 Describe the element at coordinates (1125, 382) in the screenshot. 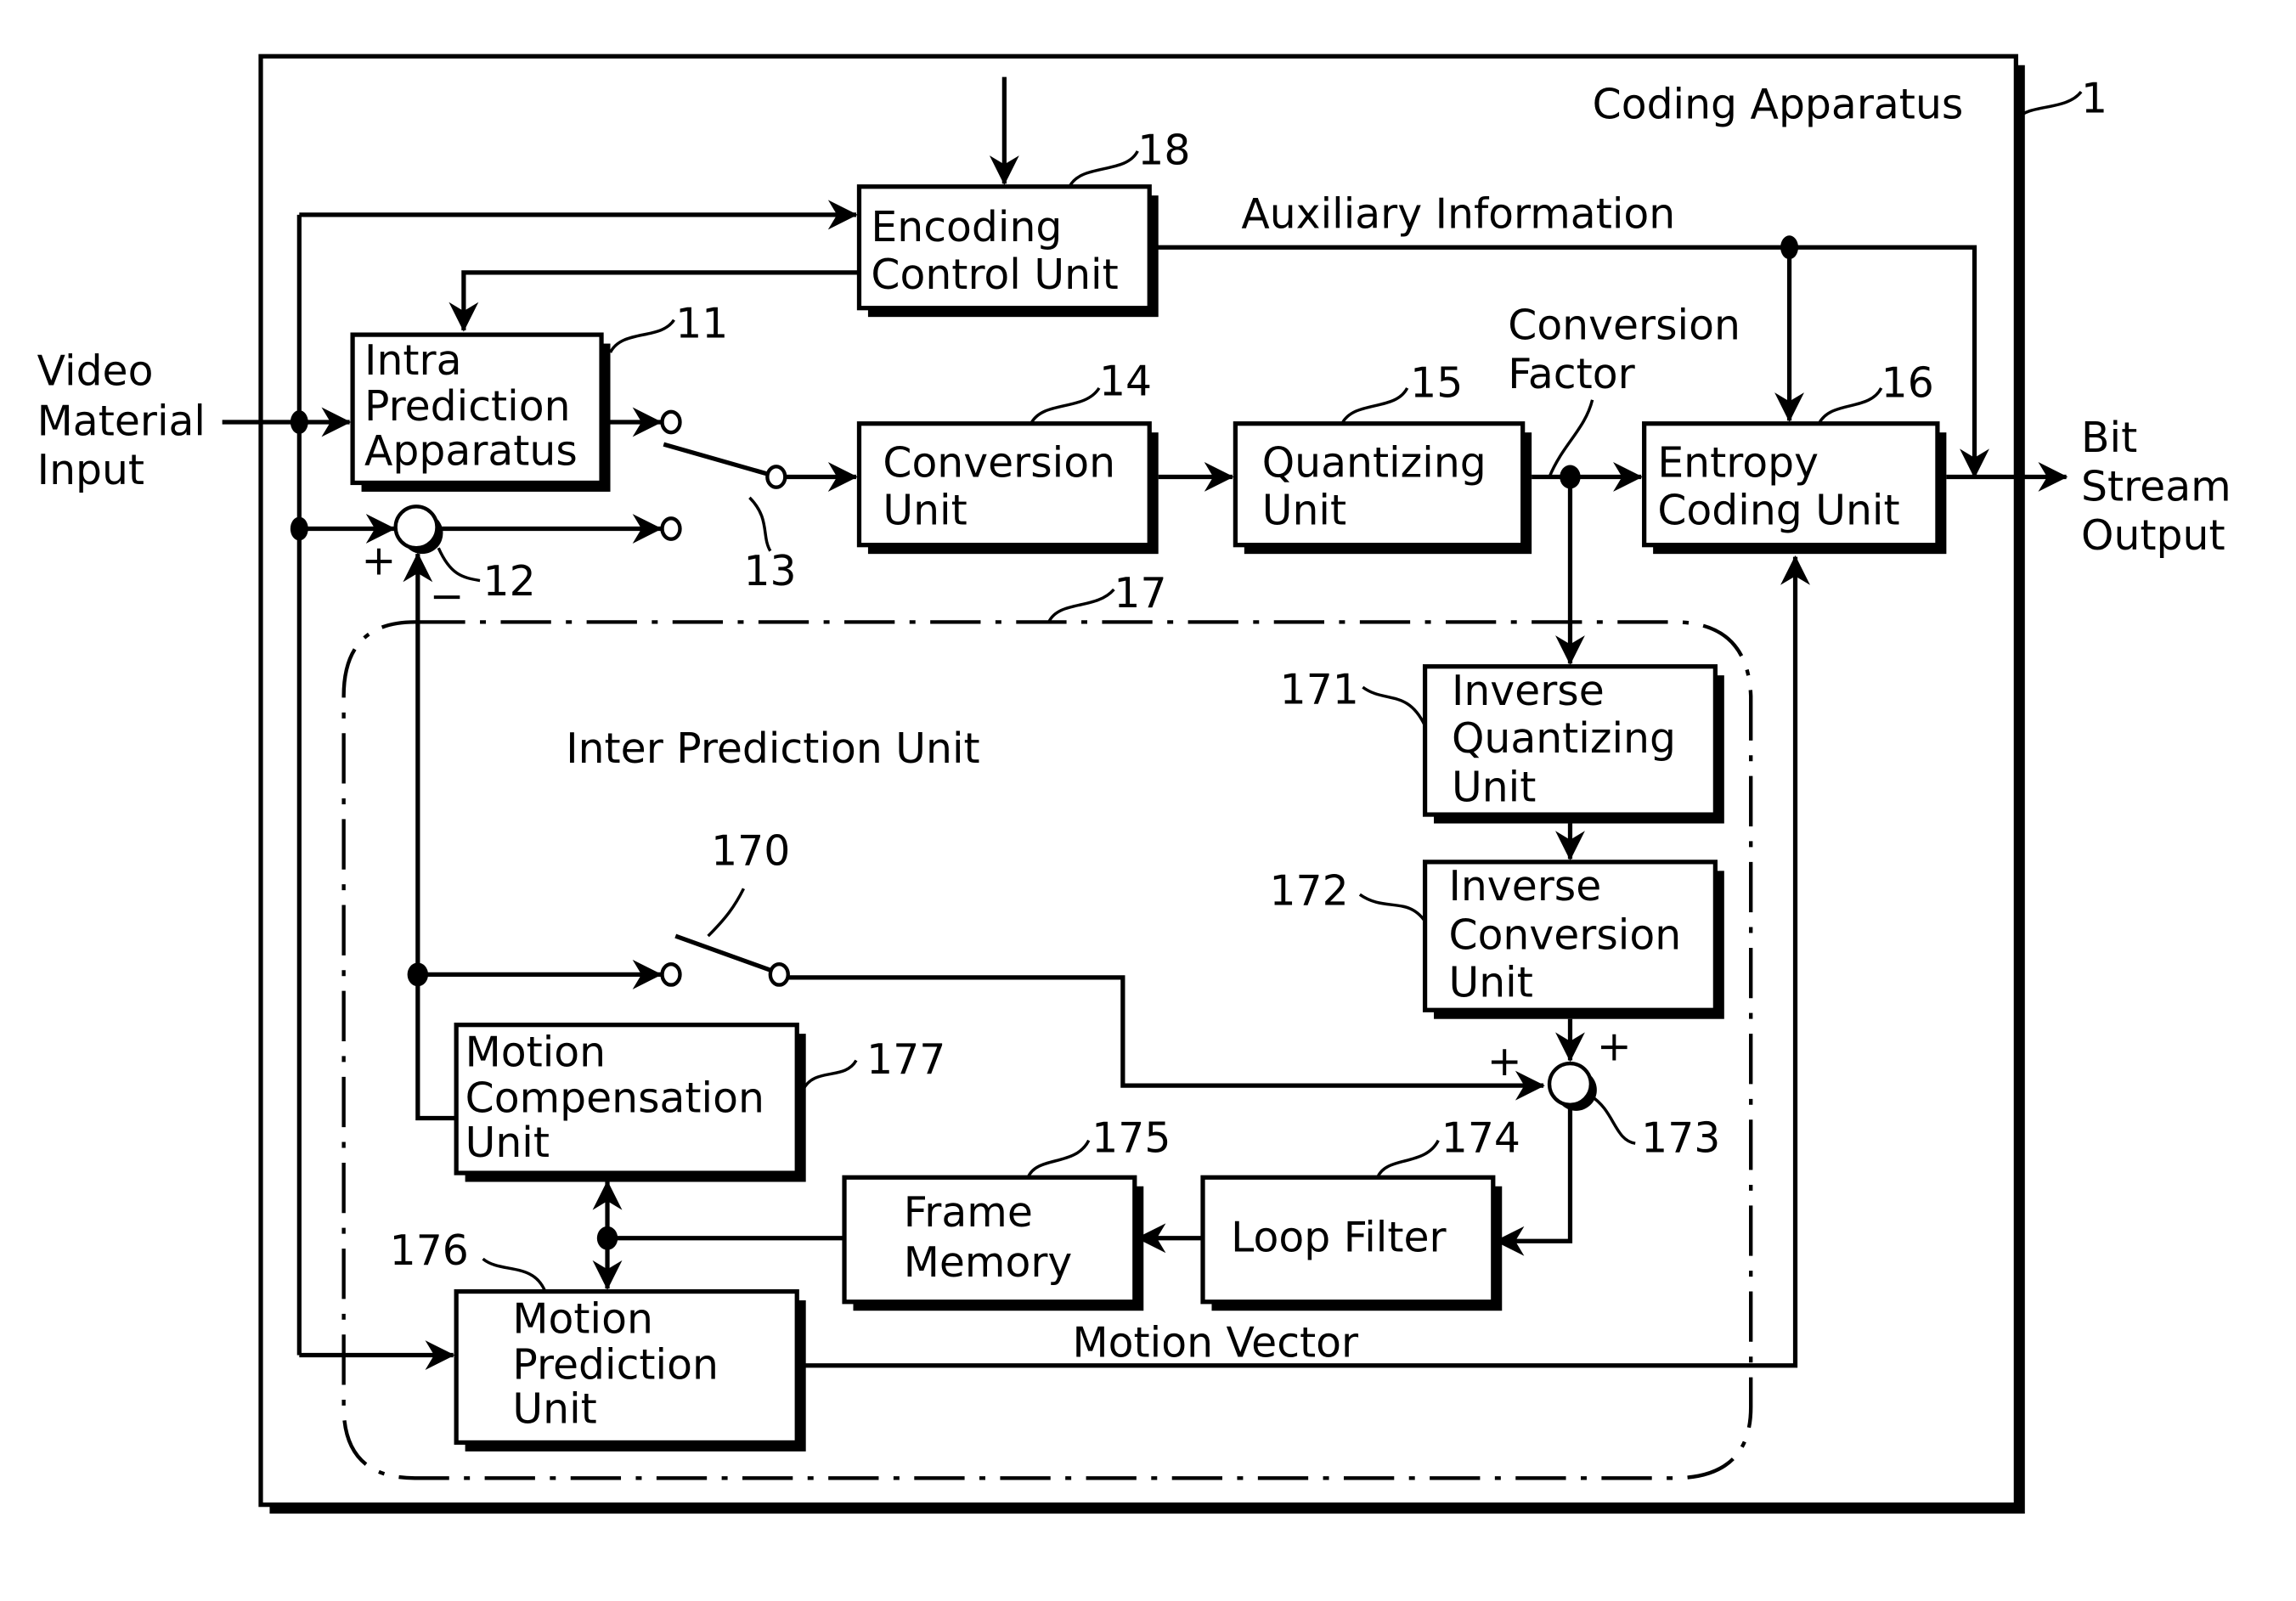

I see `conversion-ref: 14` at that location.